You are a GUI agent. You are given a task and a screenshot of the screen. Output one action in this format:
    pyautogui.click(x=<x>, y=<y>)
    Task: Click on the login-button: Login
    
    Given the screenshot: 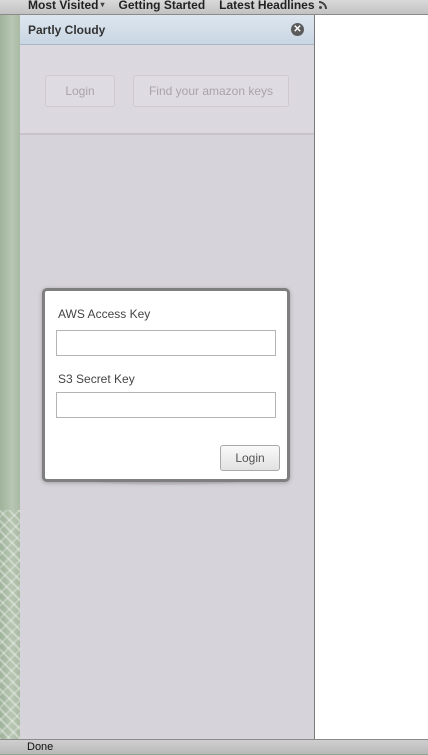 What is the action you would take?
    pyautogui.click(x=250, y=458)
    